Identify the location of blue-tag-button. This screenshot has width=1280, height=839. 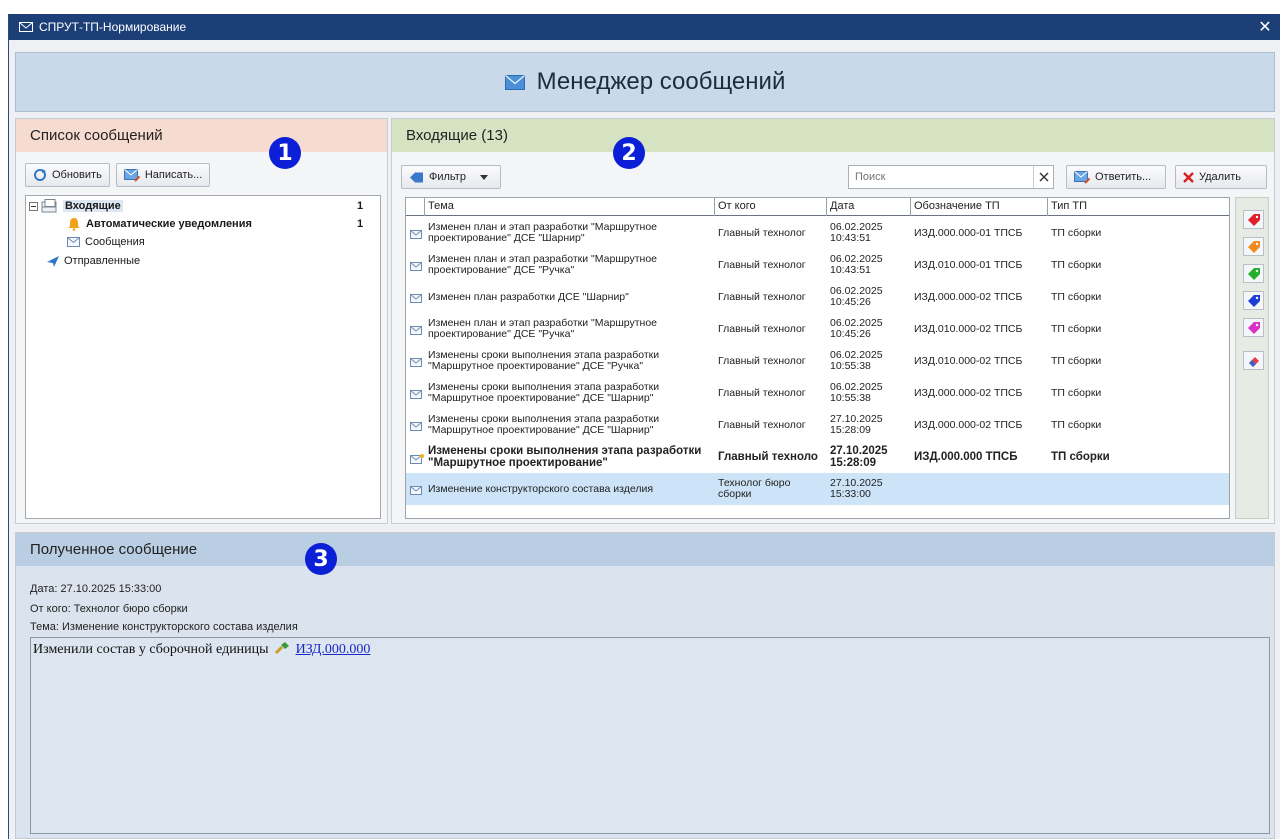
(1253, 300).